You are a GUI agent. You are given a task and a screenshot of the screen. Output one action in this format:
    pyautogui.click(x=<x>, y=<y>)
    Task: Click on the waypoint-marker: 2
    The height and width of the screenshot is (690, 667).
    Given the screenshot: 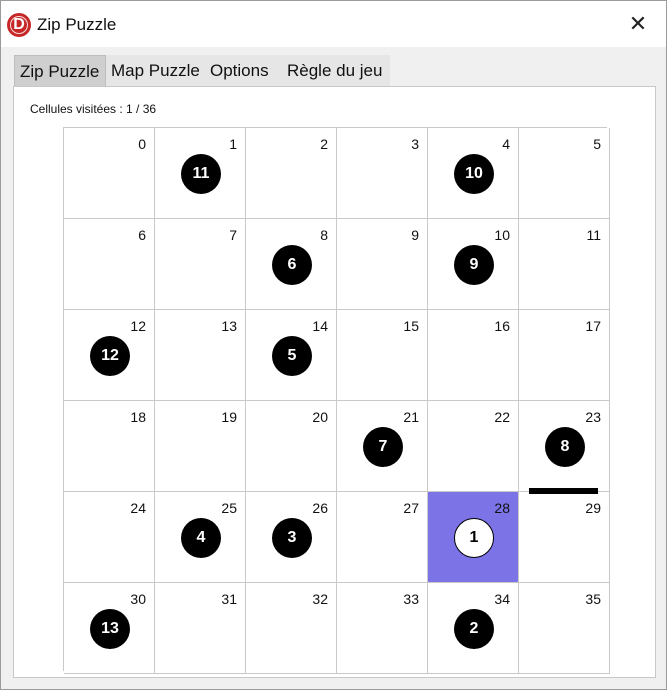 What is the action you would take?
    pyautogui.click(x=474, y=629)
    